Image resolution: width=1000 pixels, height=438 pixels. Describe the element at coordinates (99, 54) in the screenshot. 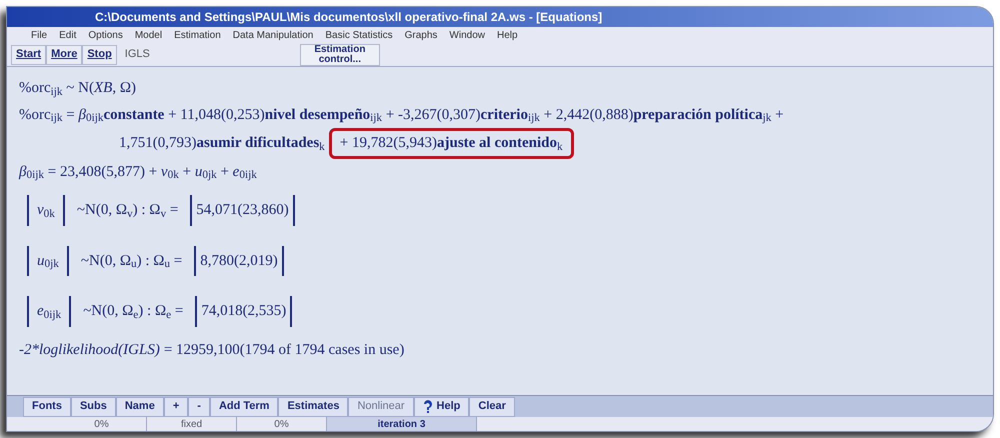

I see `toolbar-button: Stop` at that location.